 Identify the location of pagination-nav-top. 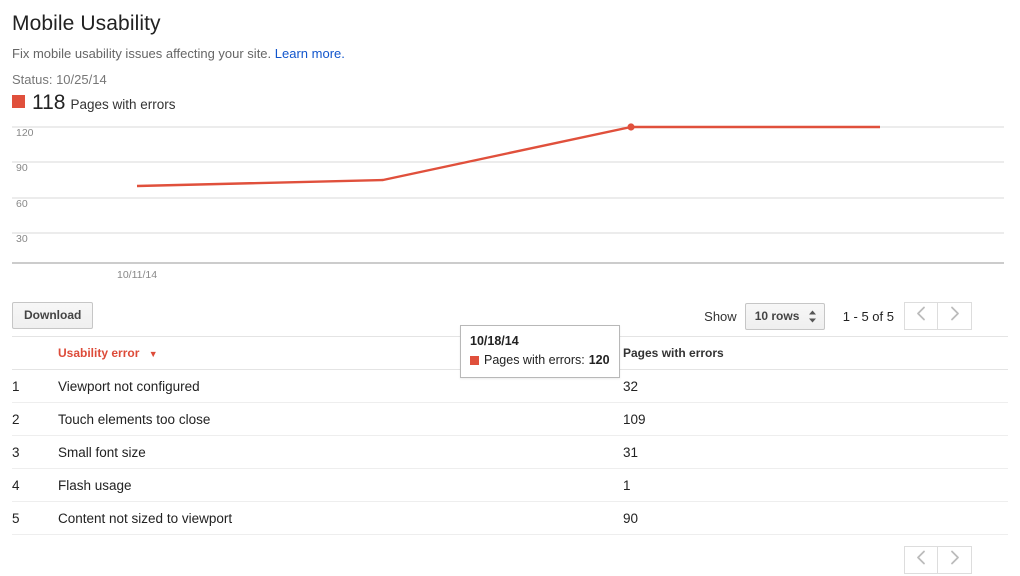
(938, 316).